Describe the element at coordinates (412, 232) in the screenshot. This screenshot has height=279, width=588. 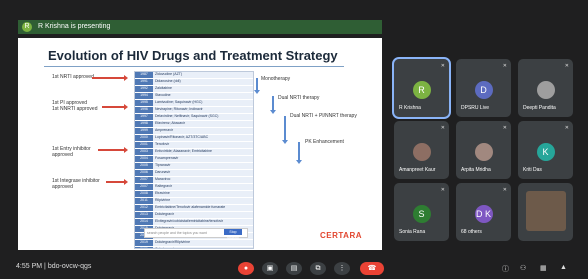
I see `participant-name: Sonia Rana` at that location.